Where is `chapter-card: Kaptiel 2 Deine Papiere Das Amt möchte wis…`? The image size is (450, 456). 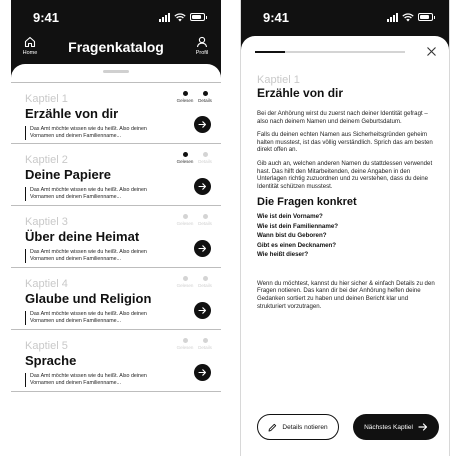 chapter-card: Kaptiel 2 Deine Papiere Das Amt möchte wis… is located at coordinates (116, 175).